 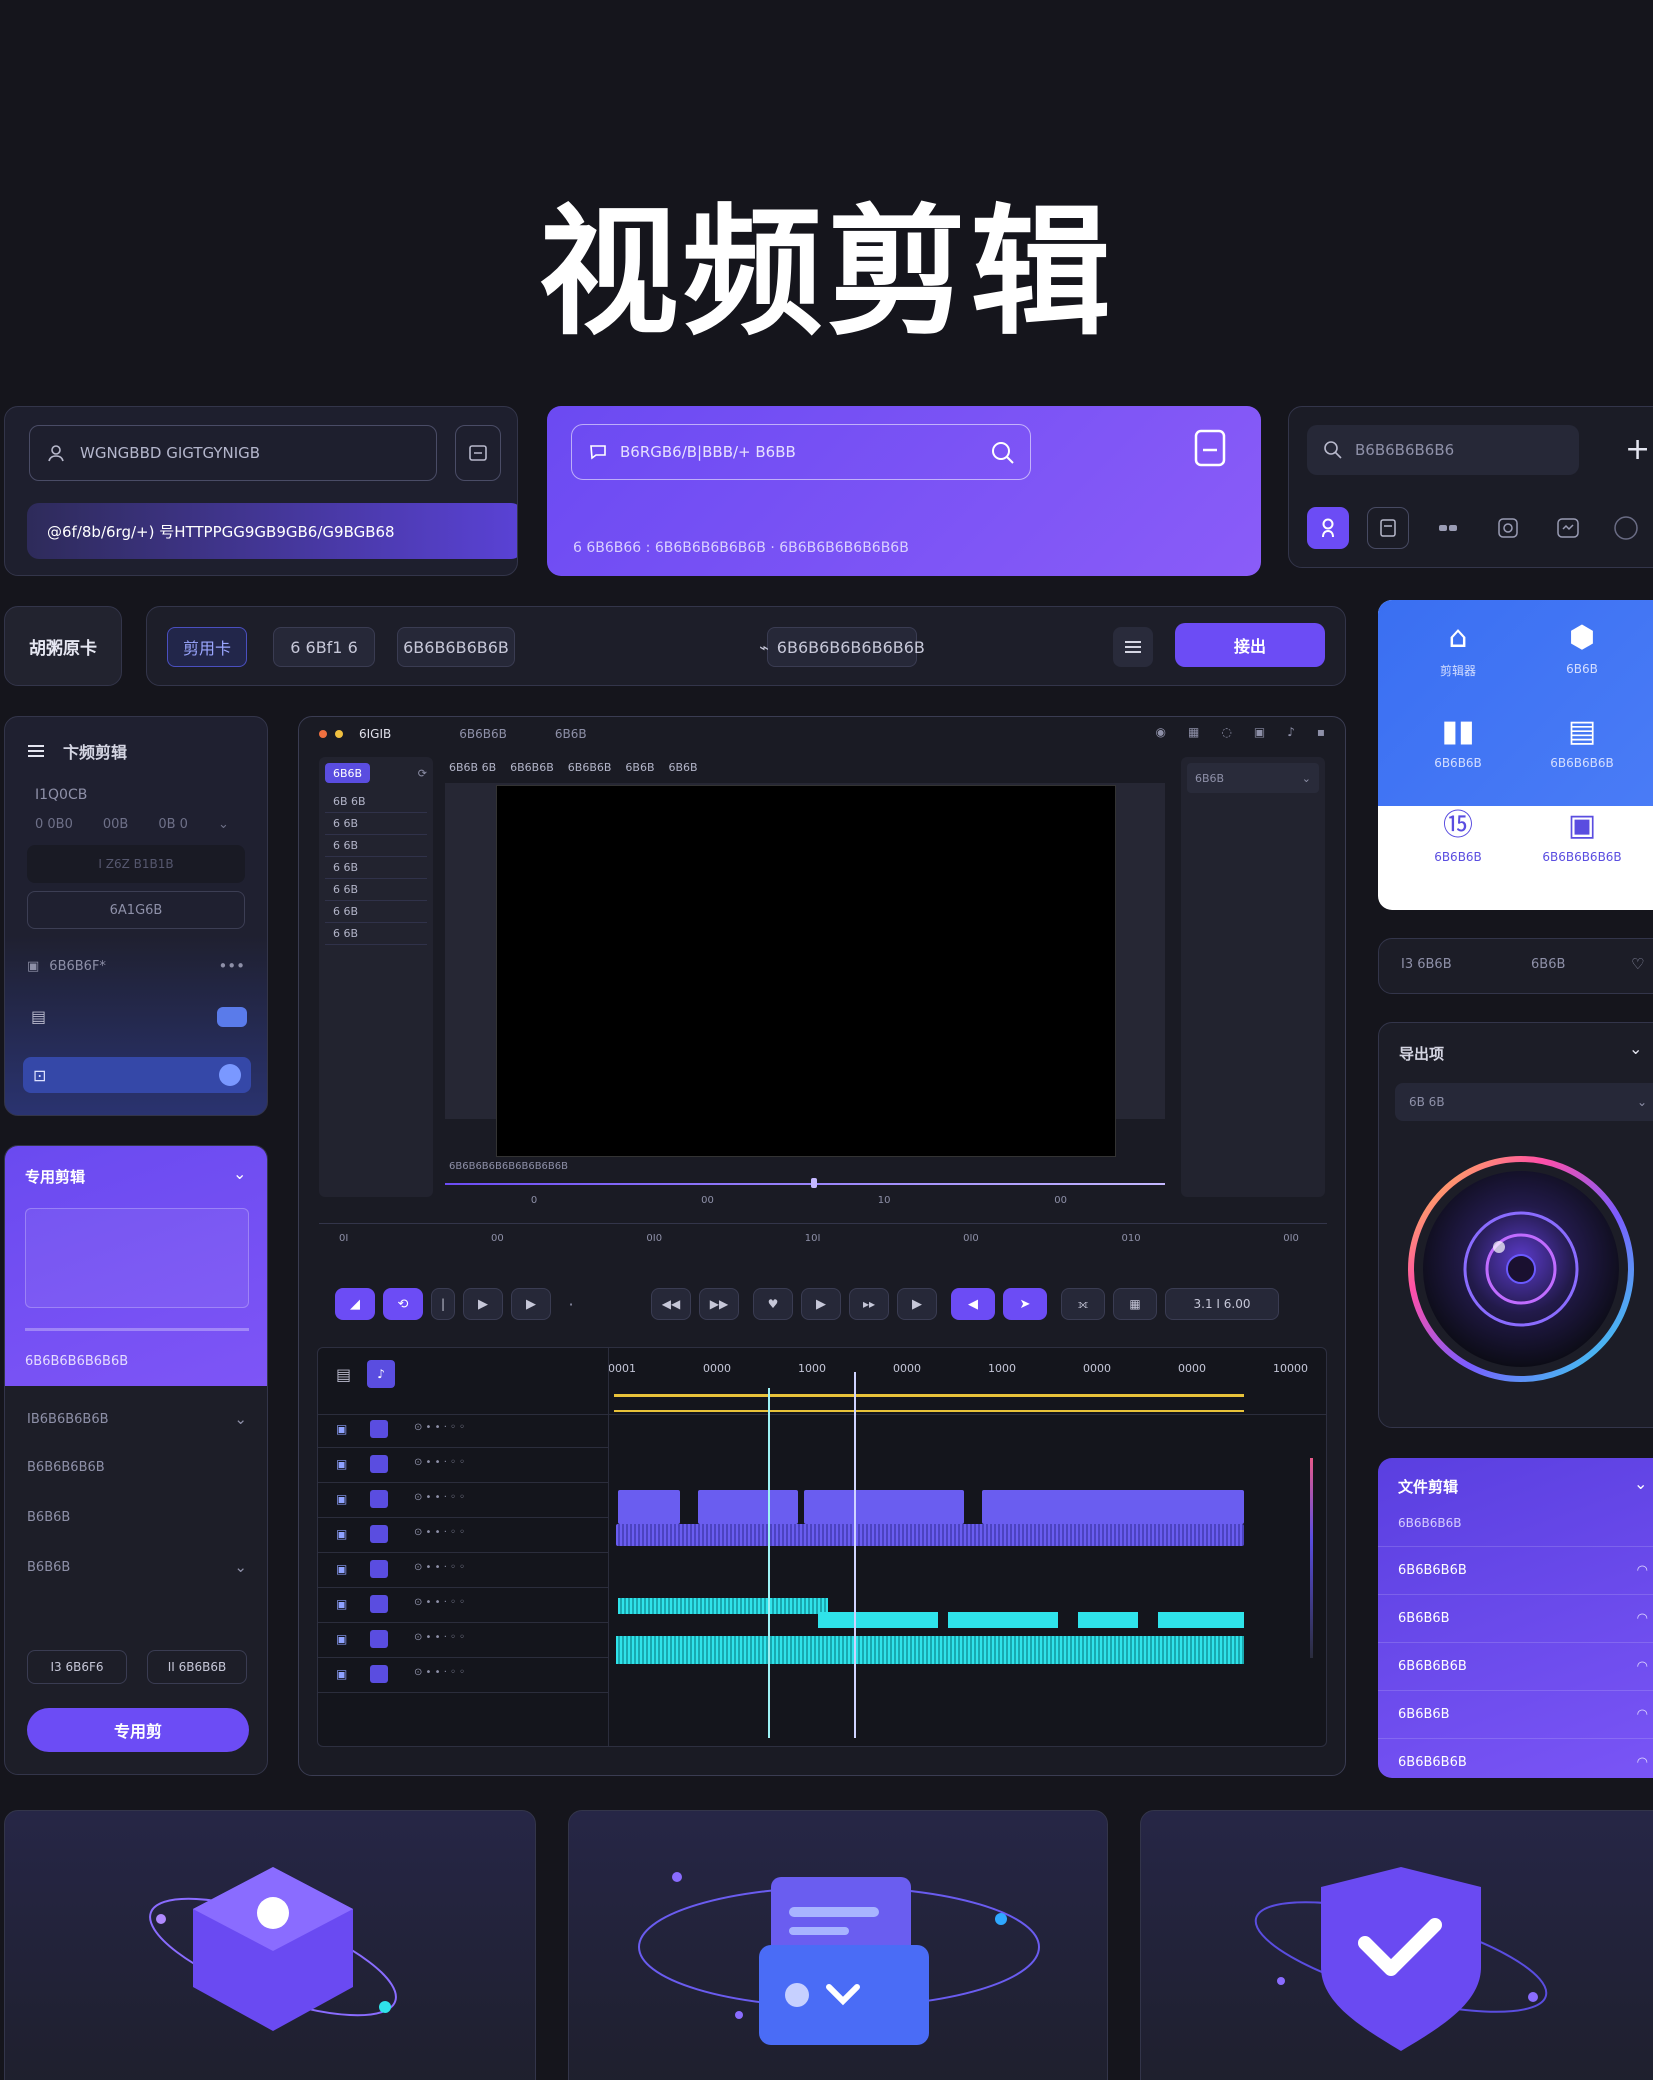 What do you see at coordinates (1226, 732) in the screenshot?
I see `sync-icon: ◌` at bounding box center [1226, 732].